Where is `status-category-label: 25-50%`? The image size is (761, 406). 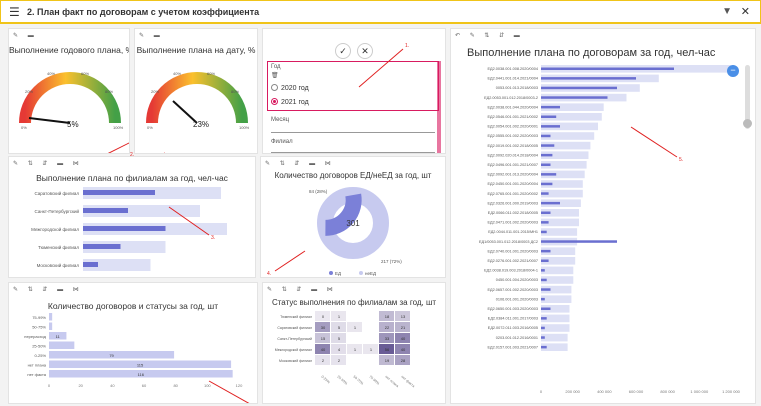 status-category-label: 25-50% is located at coordinates (39, 346).